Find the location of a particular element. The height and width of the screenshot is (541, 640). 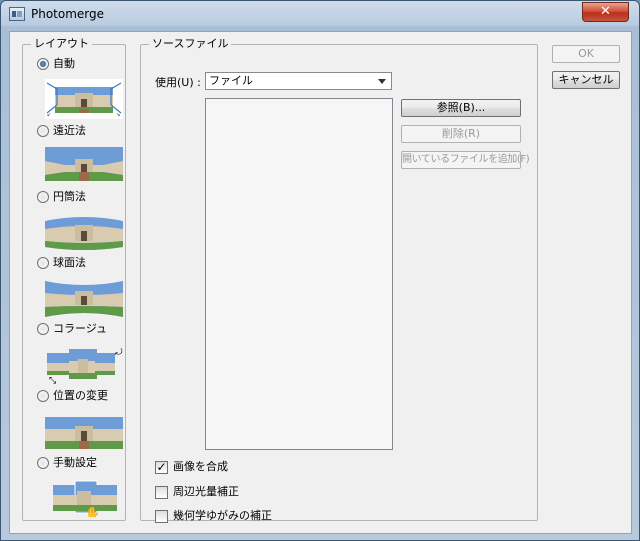

ok-button: OK is located at coordinates (586, 54).